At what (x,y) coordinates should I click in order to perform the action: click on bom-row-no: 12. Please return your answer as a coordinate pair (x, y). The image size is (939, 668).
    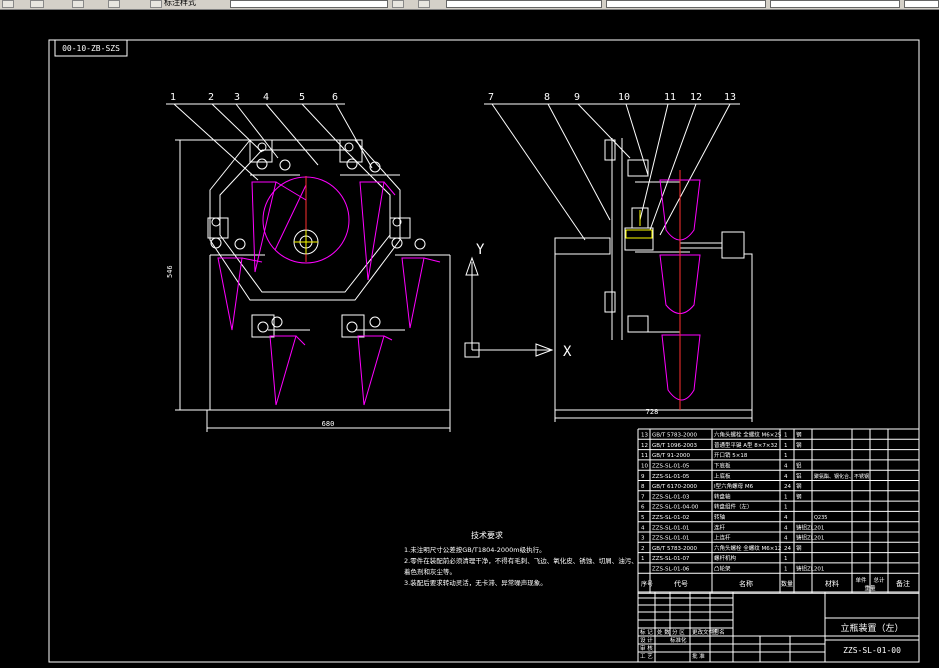
    Looking at the image, I should click on (644, 446).